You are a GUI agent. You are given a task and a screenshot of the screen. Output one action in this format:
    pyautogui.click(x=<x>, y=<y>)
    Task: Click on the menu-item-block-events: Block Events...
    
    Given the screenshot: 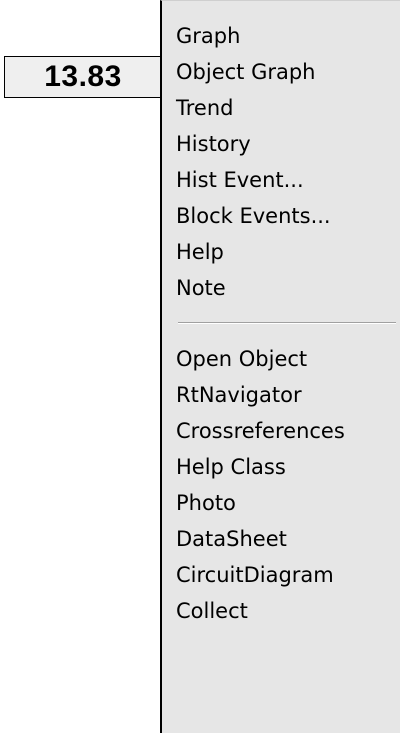 What is the action you would take?
    pyautogui.click(x=281, y=216)
    